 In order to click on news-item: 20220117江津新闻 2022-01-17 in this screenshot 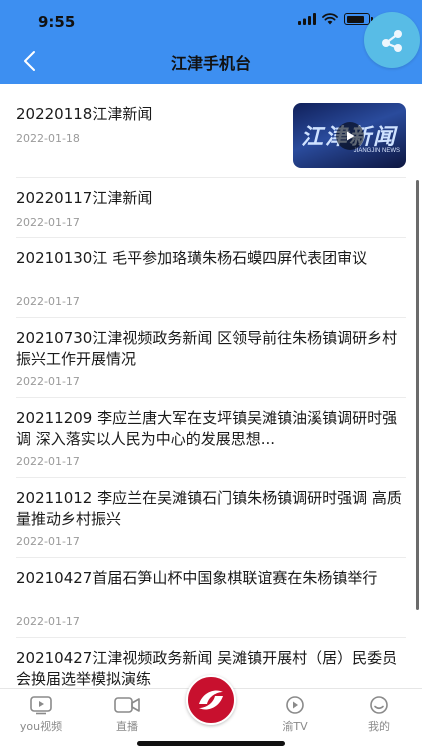, I will do `click(211, 208)`.